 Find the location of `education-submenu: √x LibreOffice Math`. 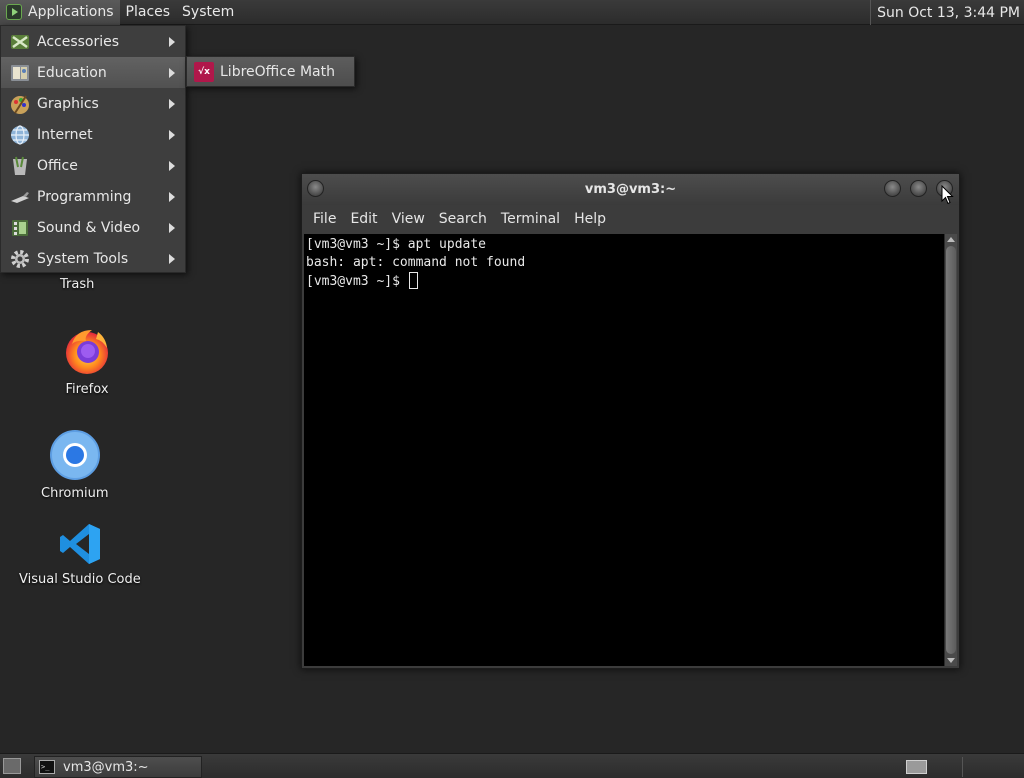

education-submenu: √x LibreOffice Math is located at coordinates (270, 71).